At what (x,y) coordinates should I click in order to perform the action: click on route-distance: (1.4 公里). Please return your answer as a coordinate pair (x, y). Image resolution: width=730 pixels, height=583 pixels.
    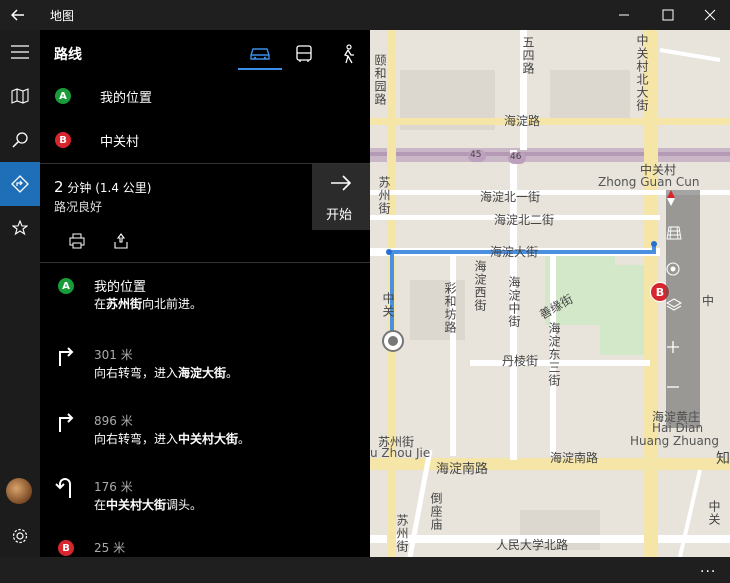
    Looking at the image, I should click on (123, 188).